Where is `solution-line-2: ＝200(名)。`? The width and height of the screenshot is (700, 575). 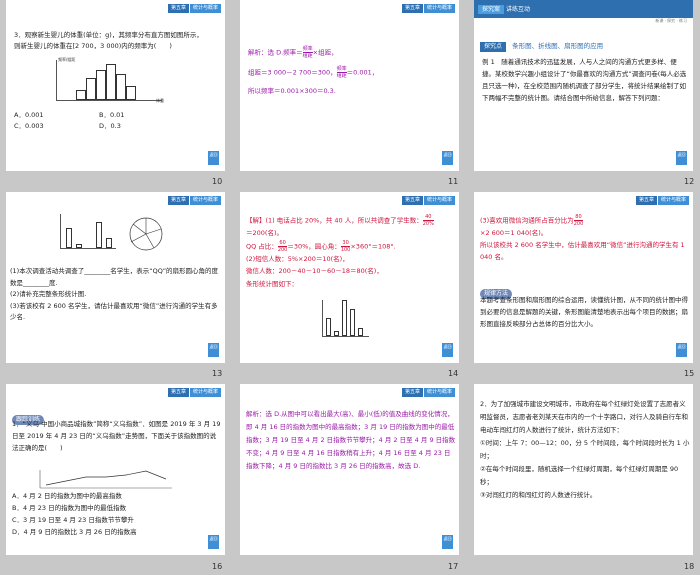
solution-line-2: ＝200(名)。 is located at coordinates (264, 233).